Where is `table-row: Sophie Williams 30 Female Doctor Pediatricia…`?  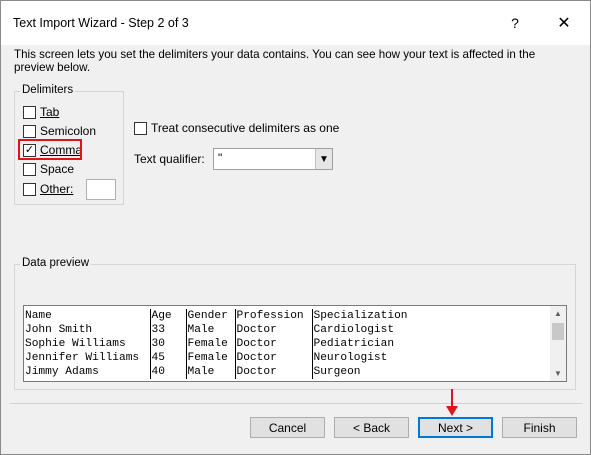 table-row: Sophie Williams 30 Female Doctor Pediatricia… is located at coordinates (287, 344).